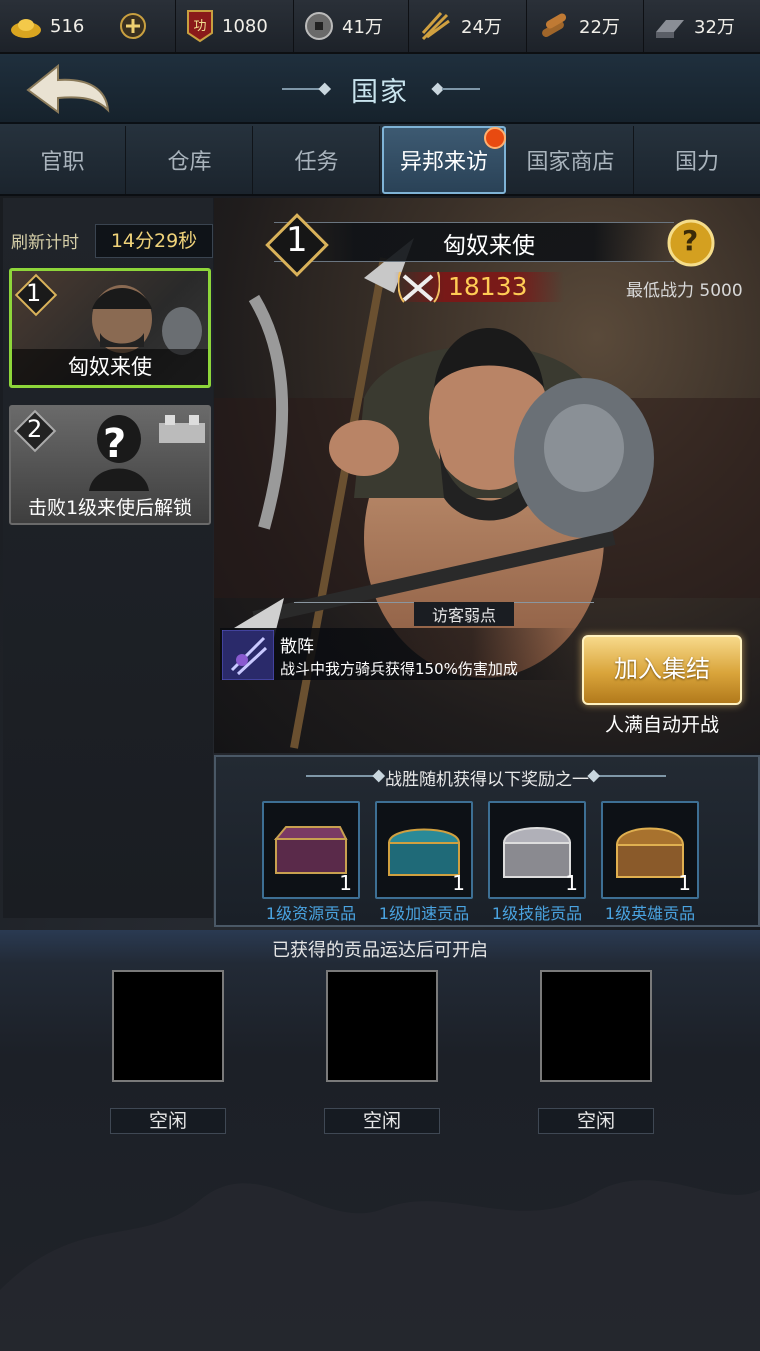 This screenshot has height=1351, width=760. What do you see at coordinates (650, 913) in the screenshot?
I see `reward-4-label: 1级英雄贡品` at bounding box center [650, 913].